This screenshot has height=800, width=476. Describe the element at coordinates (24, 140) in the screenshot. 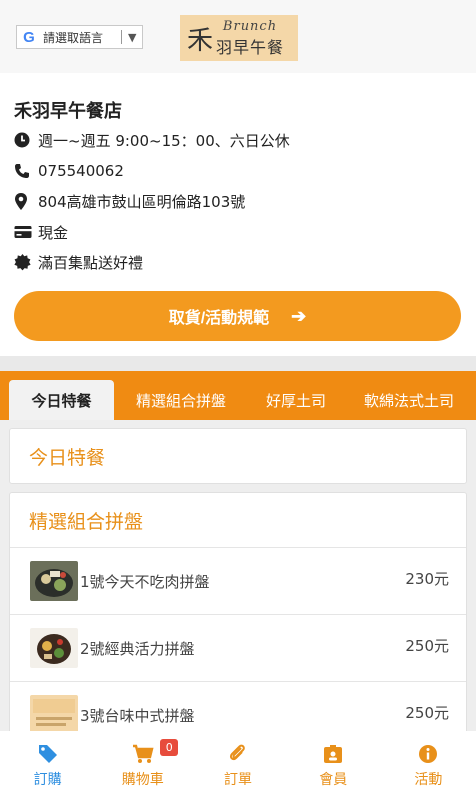

I see `clock-icon` at that location.